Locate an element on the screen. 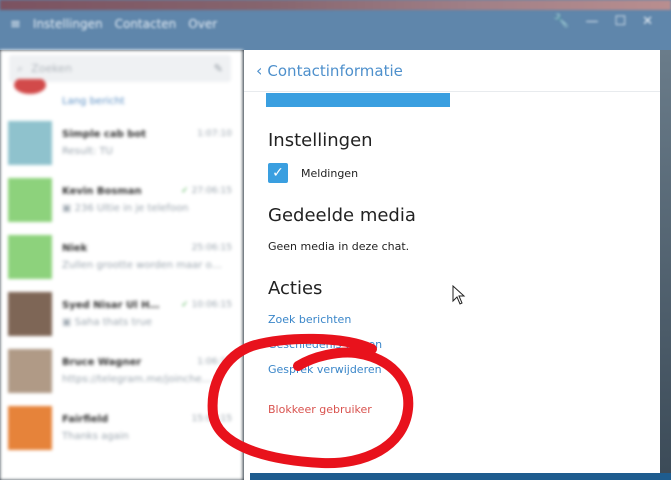 Image resolution: width=671 pixels, height=480 pixels. notifications-label: Meldingen is located at coordinates (330, 173).